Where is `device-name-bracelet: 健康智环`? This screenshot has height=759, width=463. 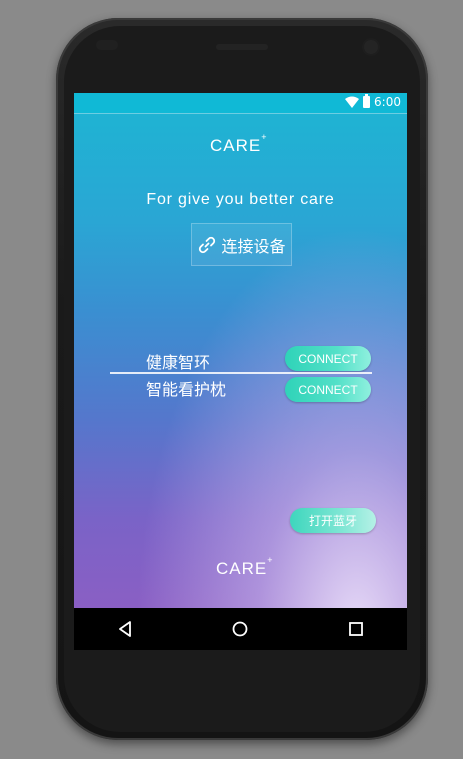 device-name-bracelet: 健康智环 is located at coordinates (178, 362).